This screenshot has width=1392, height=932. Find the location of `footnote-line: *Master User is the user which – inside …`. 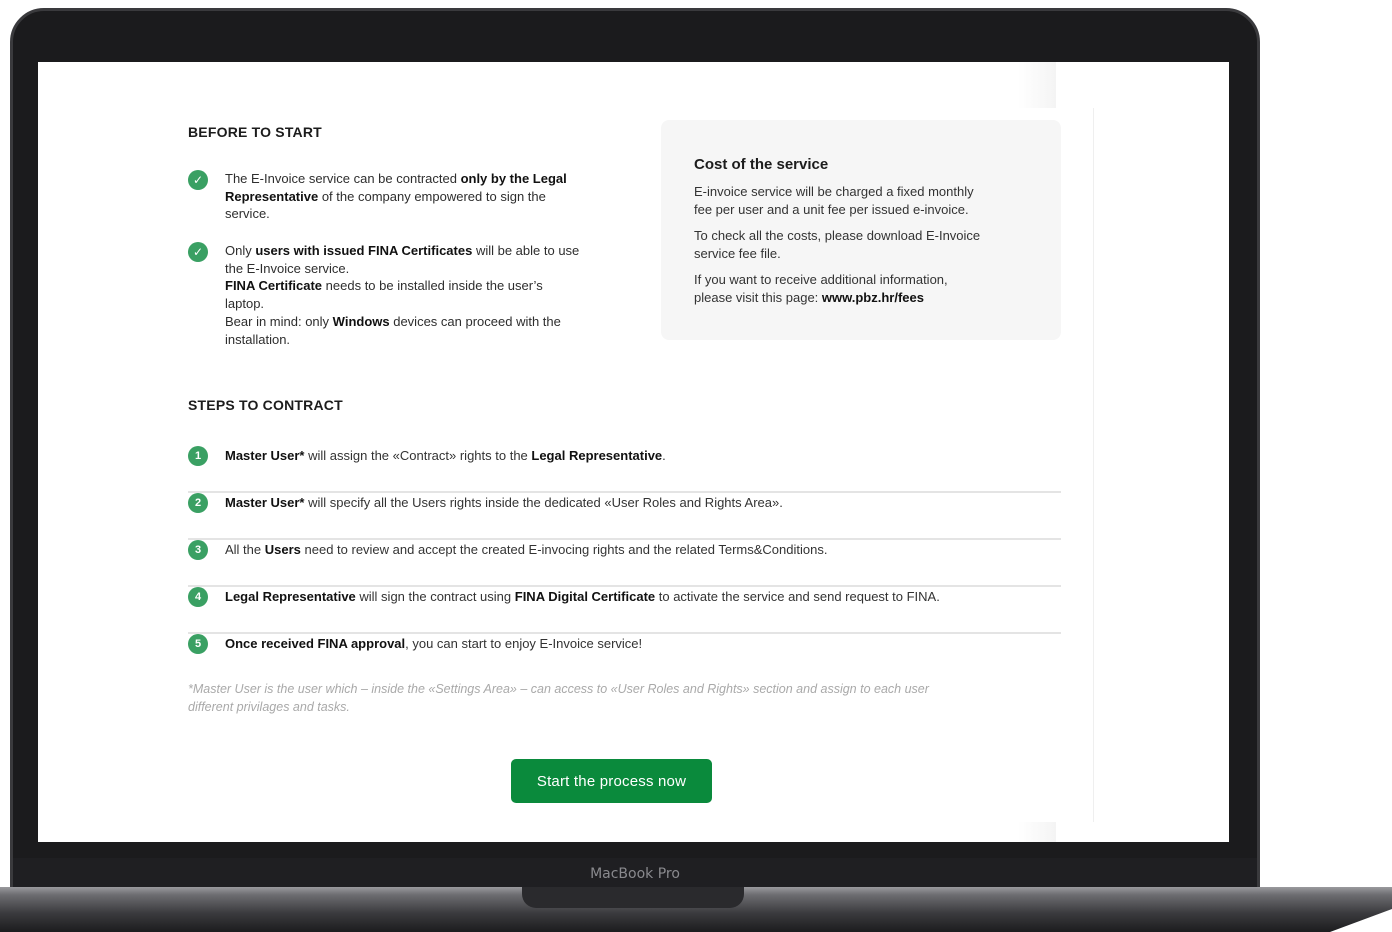

footnote-line: *Master User is the user which – inside … is located at coordinates (558, 689).